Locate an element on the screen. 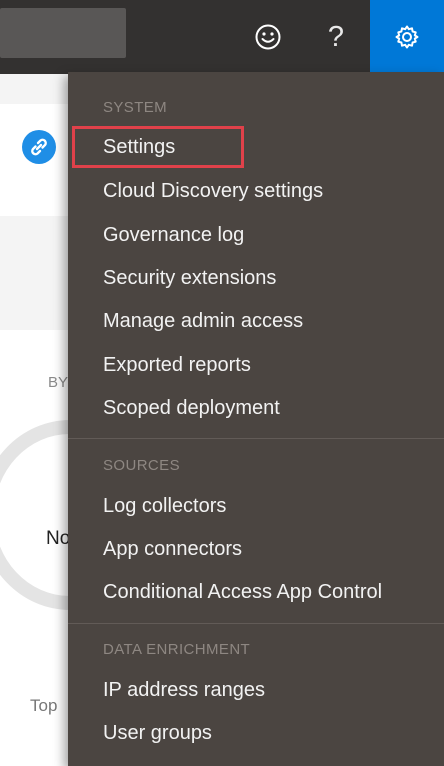 This screenshot has height=766, width=444. search-input is located at coordinates (63, 33).